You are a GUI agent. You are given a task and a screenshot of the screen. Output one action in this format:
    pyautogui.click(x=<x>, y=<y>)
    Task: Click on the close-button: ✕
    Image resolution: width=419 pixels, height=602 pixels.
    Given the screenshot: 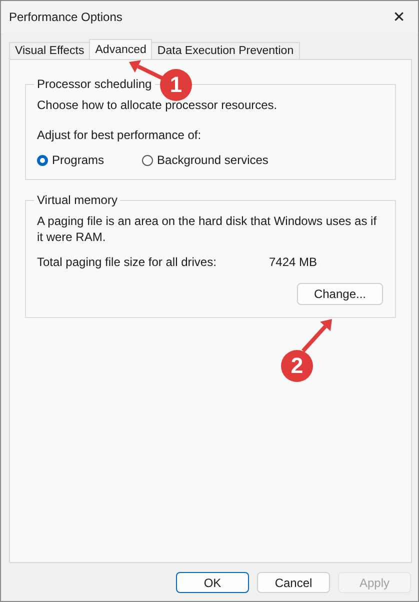 What is the action you would take?
    pyautogui.click(x=399, y=17)
    